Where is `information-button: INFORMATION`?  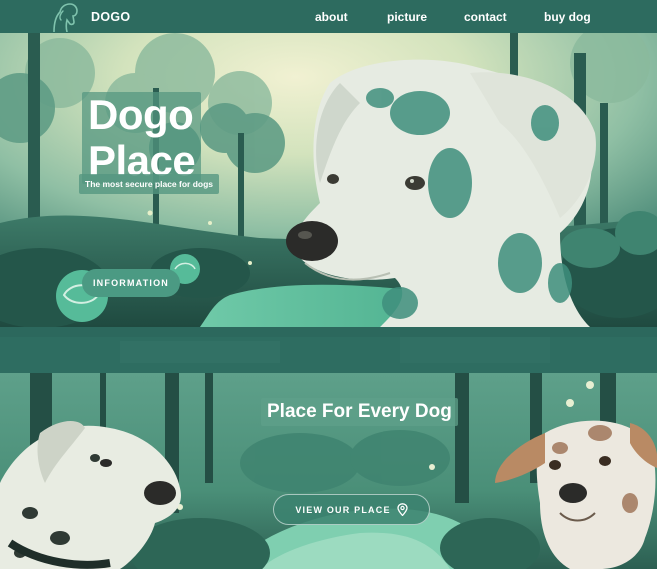 information-button: INFORMATION is located at coordinates (131, 283).